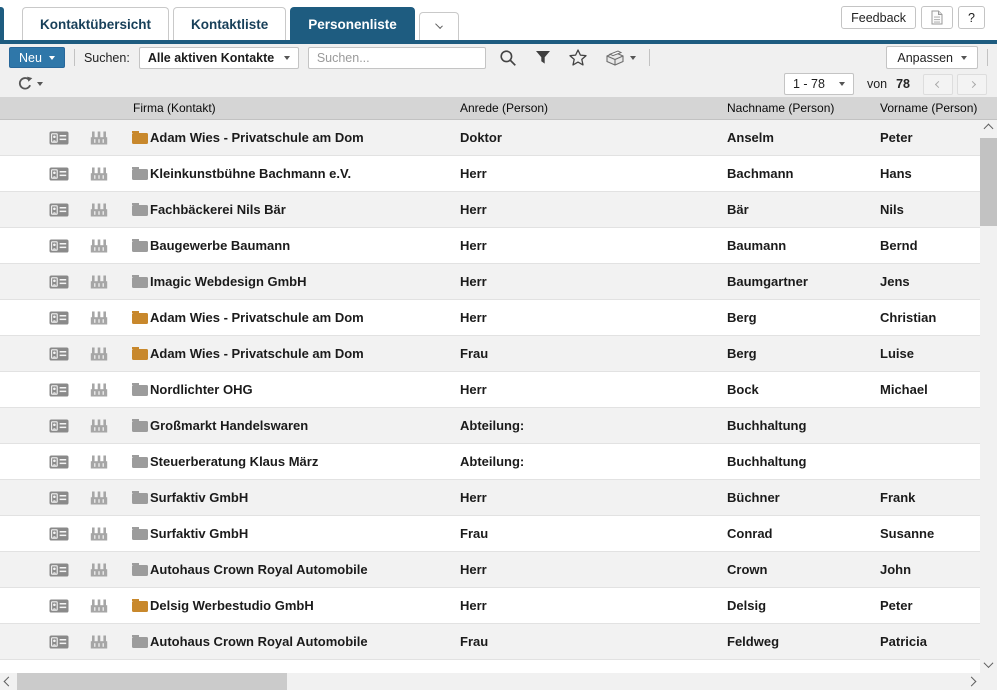 The height and width of the screenshot is (690, 997). I want to click on table-row: Surfaktiv GmbH Herr Büchner Frank, so click(490, 498).